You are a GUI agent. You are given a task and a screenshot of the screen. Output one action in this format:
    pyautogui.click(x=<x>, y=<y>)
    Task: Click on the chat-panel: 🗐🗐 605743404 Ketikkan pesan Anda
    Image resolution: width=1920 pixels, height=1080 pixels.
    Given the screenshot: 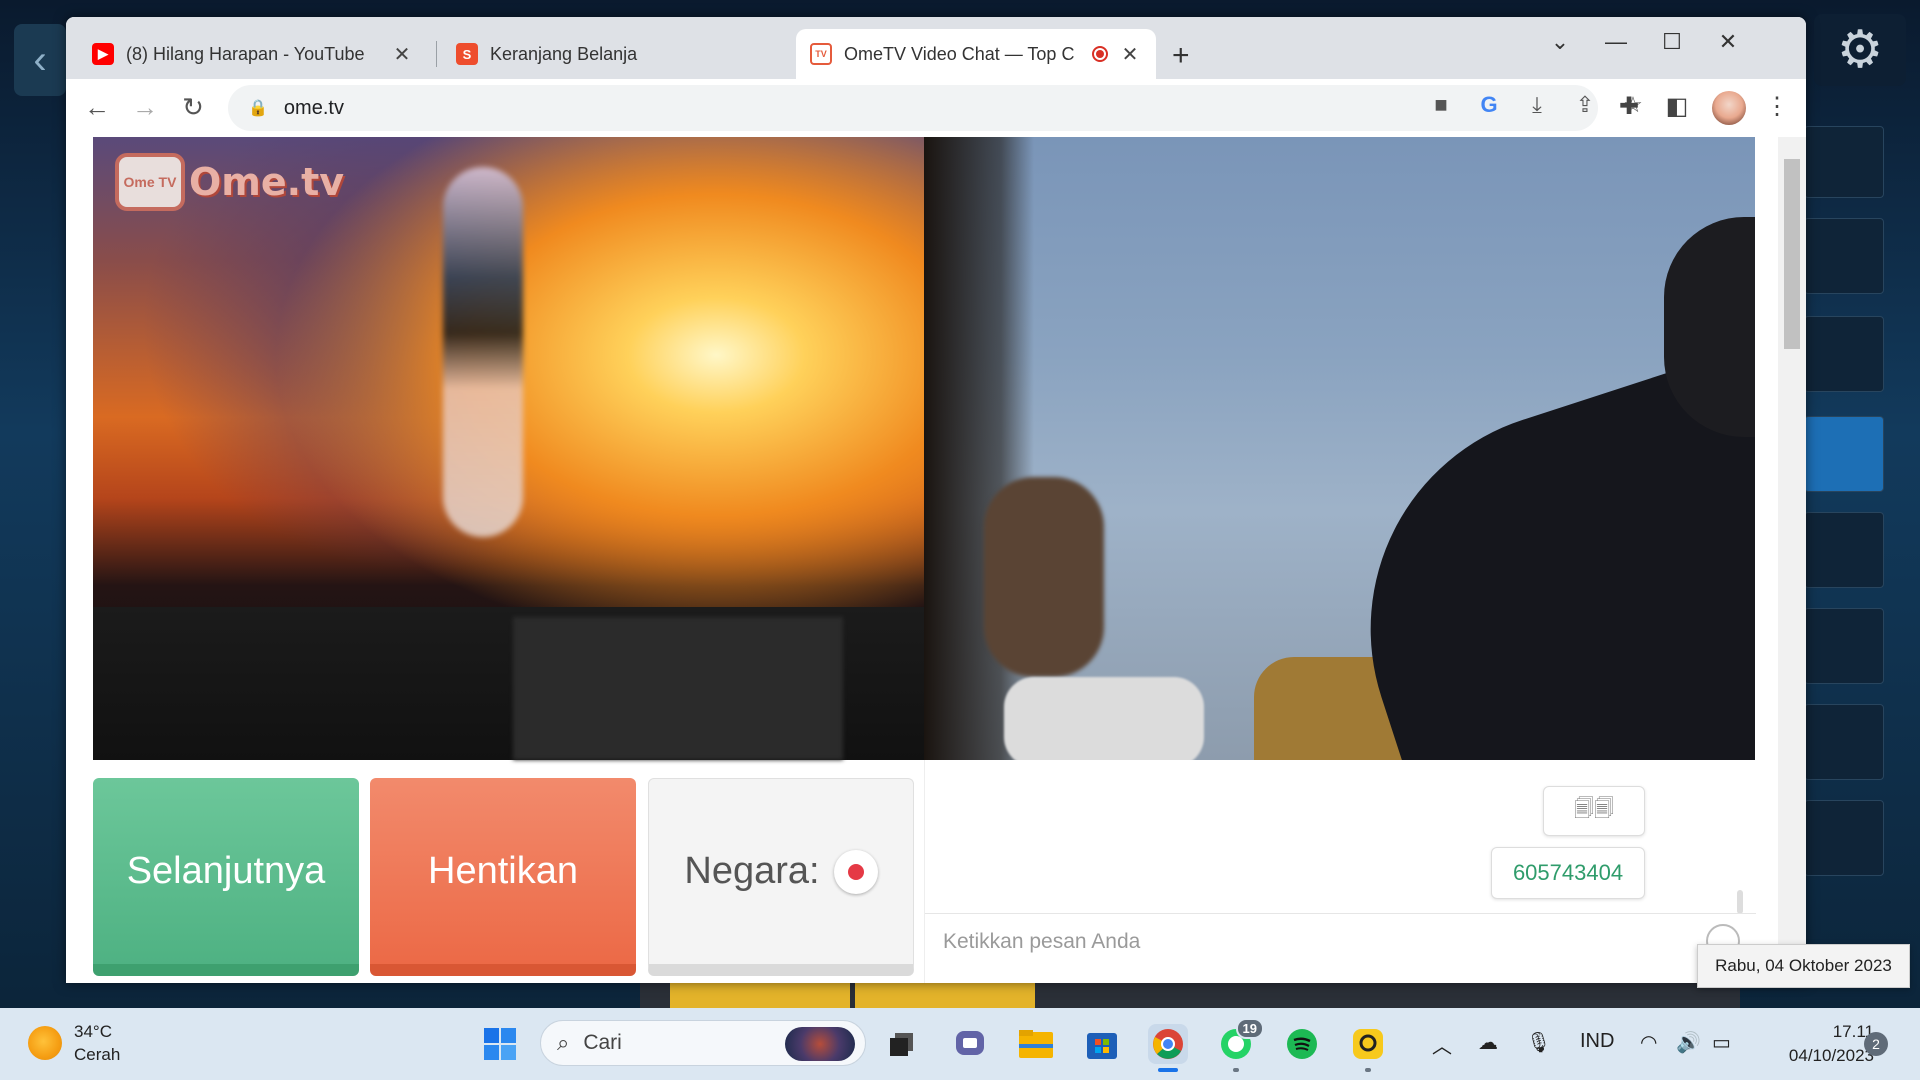 What is the action you would take?
    pyautogui.click(x=1340, y=871)
    